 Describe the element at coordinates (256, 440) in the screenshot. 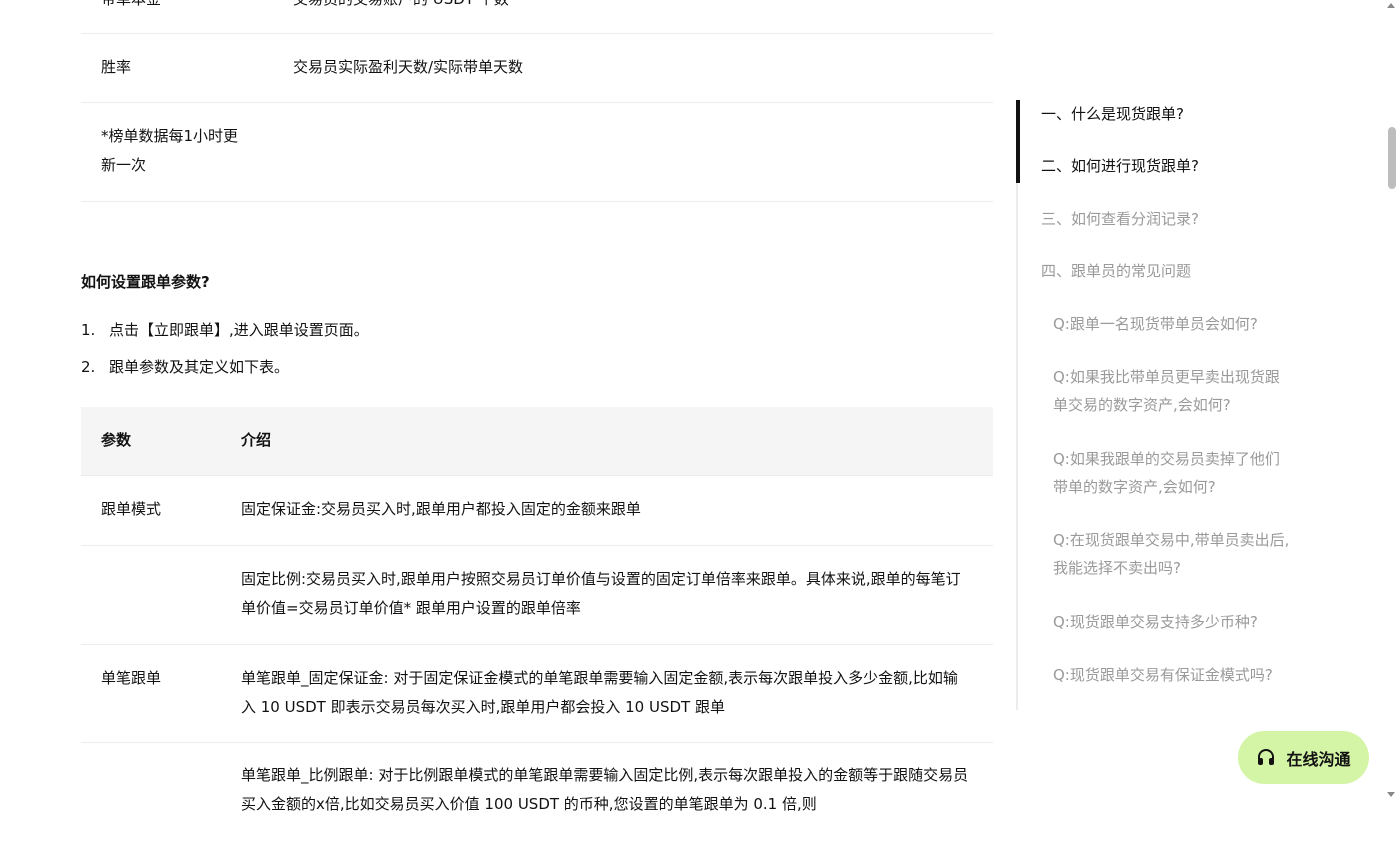

I see `column-header-intro: 介绍` at that location.